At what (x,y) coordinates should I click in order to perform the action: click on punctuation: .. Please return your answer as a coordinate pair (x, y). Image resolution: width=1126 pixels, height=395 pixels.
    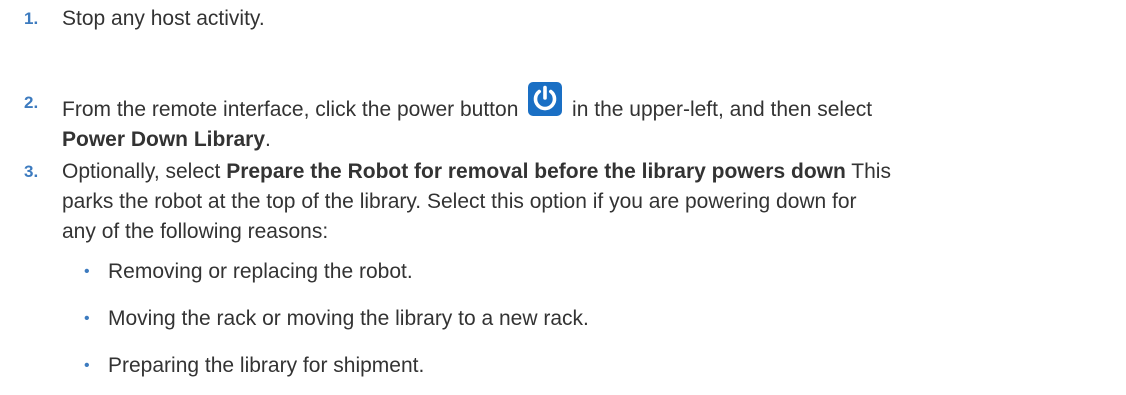
    Looking at the image, I should click on (268, 139).